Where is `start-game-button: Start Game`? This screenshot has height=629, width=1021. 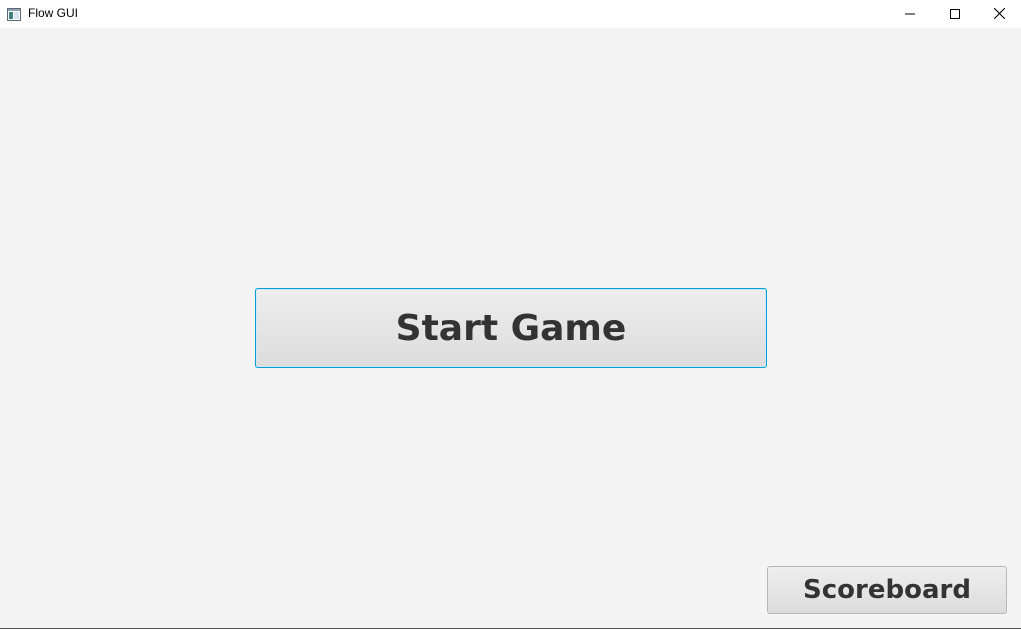 start-game-button: Start Game is located at coordinates (511, 328).